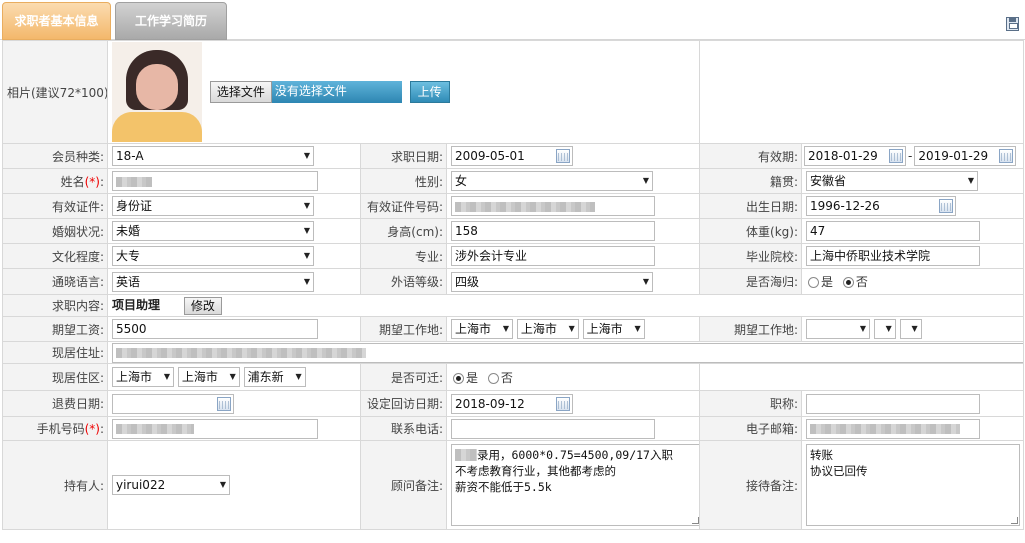 This screenshot has width=1025, height=543. What do you see at coordinates (213, 281) in the screenshot?
I see `language-select: 英语` at bounding box center [213, 281].